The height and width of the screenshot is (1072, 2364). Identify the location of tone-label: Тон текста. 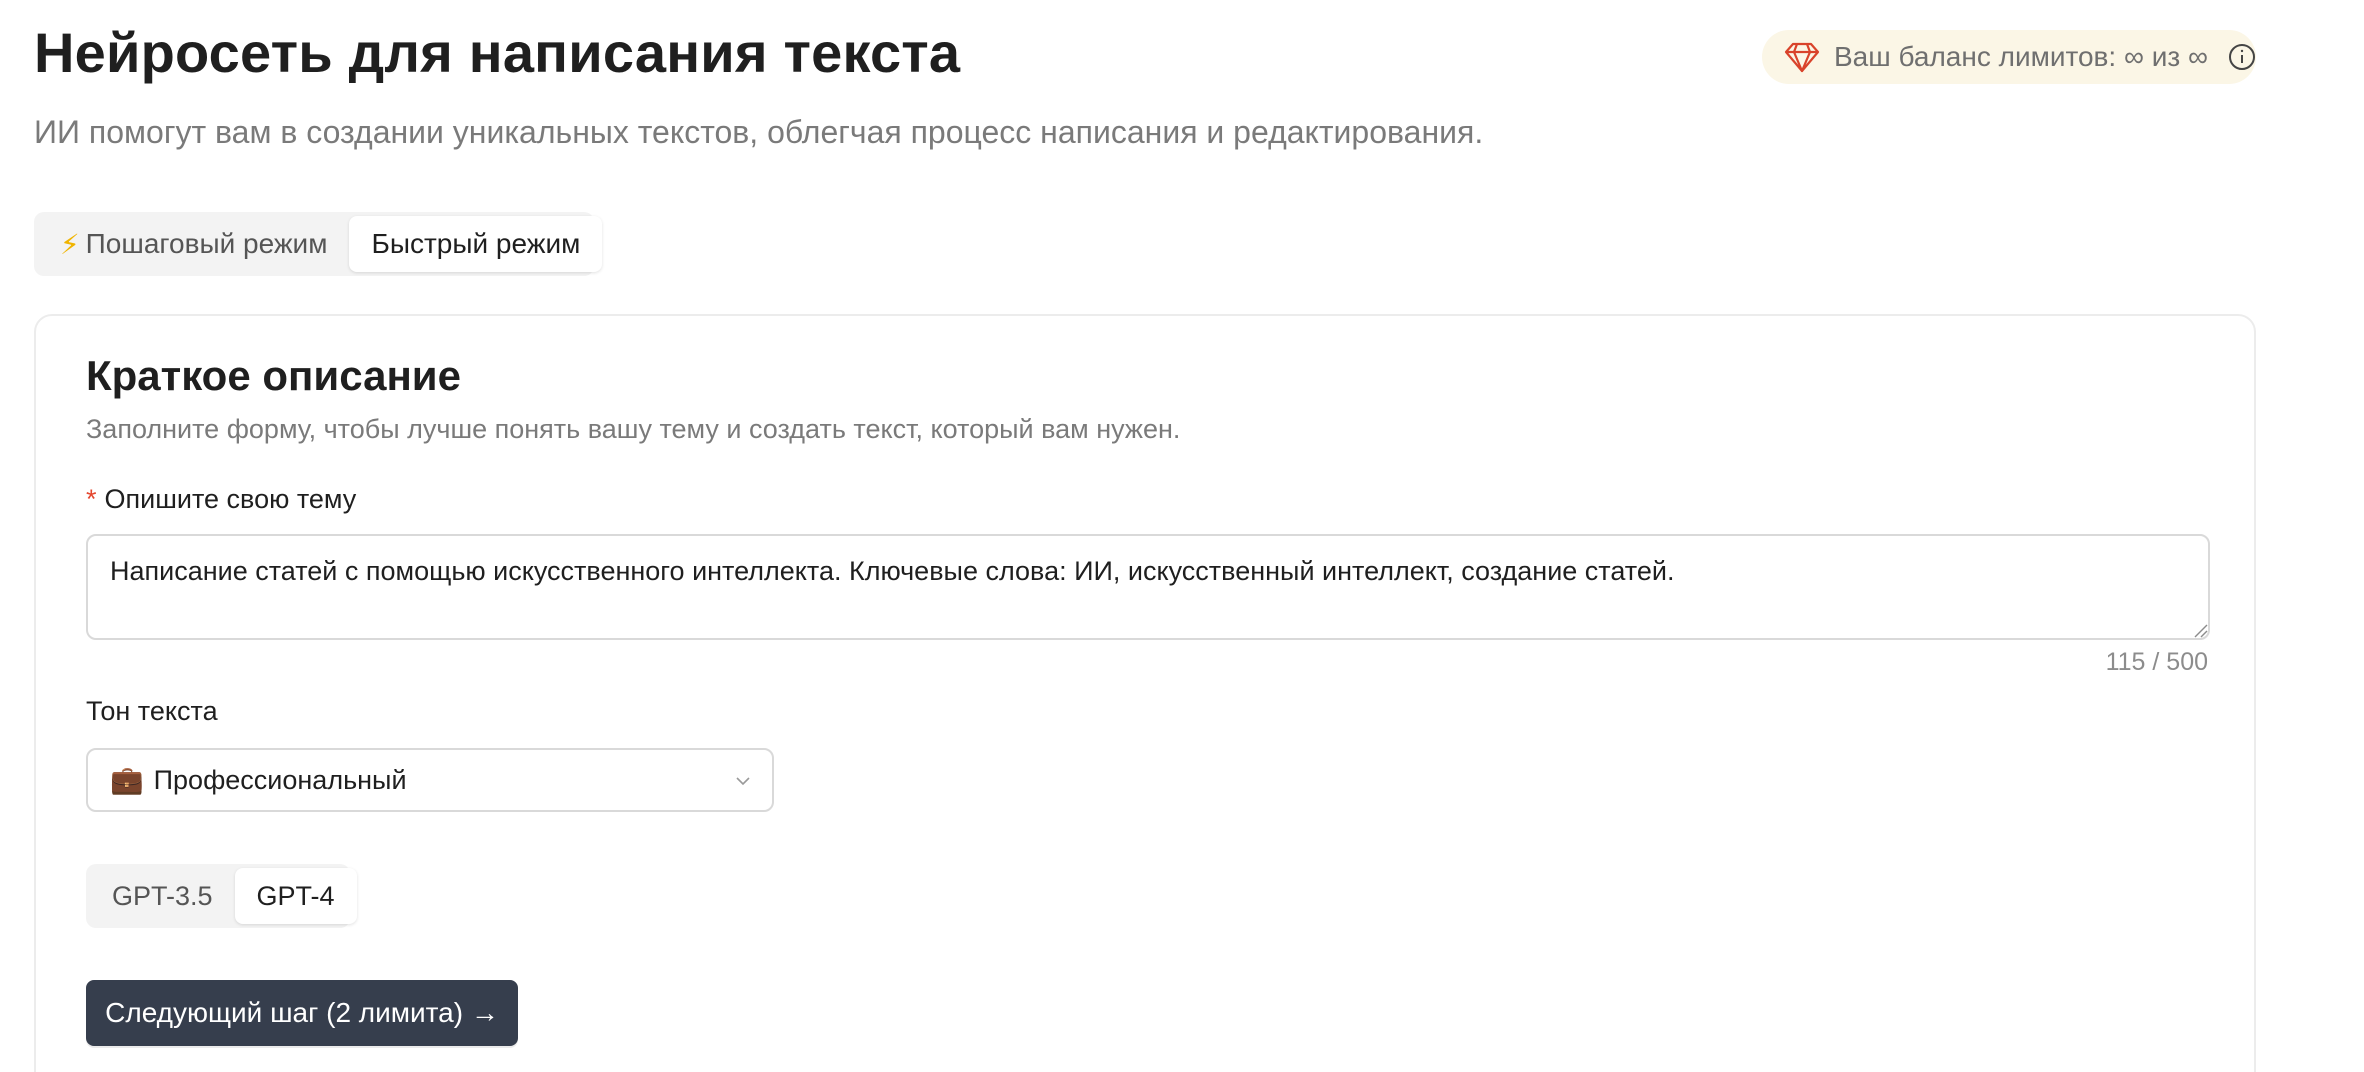
(152, 711).